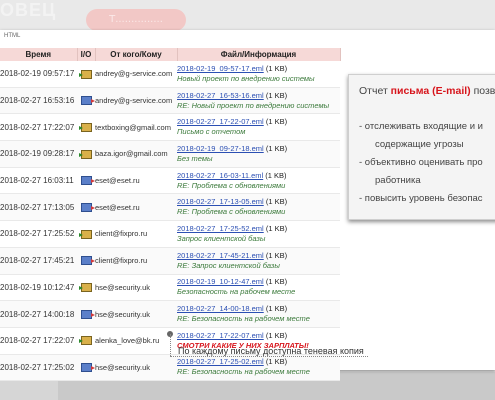  Describe the element at coordinates (220, 255) in the screenshot. I see `eml-file-link: 2018-02-27_17-45-21.eml` at that location.